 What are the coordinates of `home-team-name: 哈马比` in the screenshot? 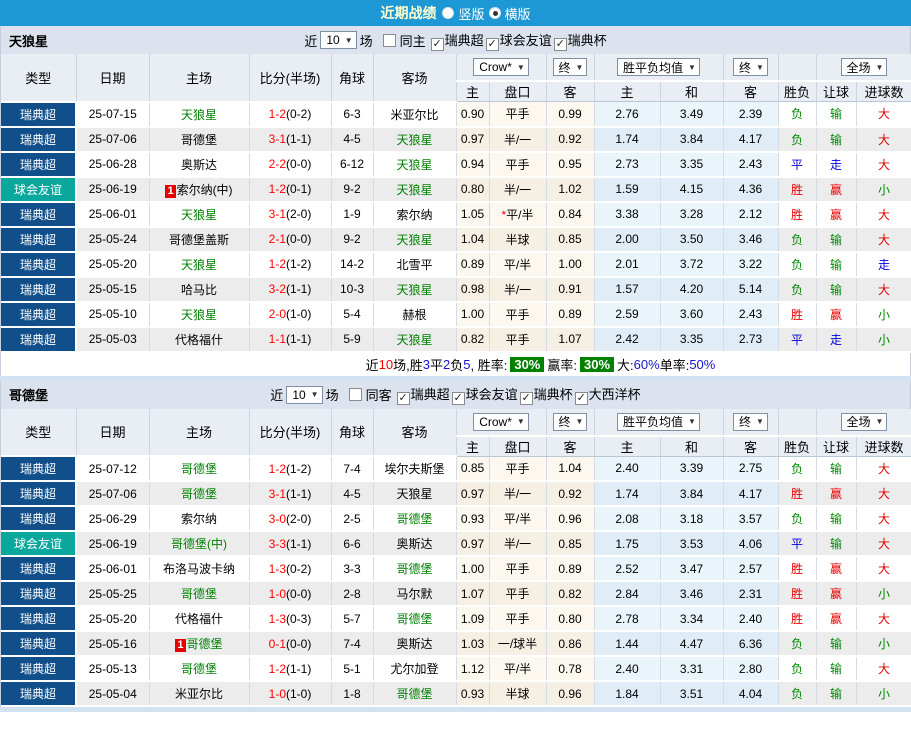 It's located at (199, 290).